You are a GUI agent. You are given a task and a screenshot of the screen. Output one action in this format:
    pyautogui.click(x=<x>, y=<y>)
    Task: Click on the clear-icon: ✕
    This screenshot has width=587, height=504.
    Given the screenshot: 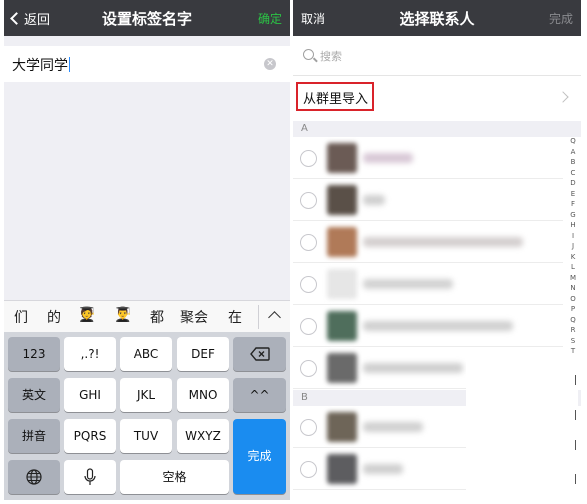 What is the action you would take?
    pyautogui.click(x=270, y=64)
    